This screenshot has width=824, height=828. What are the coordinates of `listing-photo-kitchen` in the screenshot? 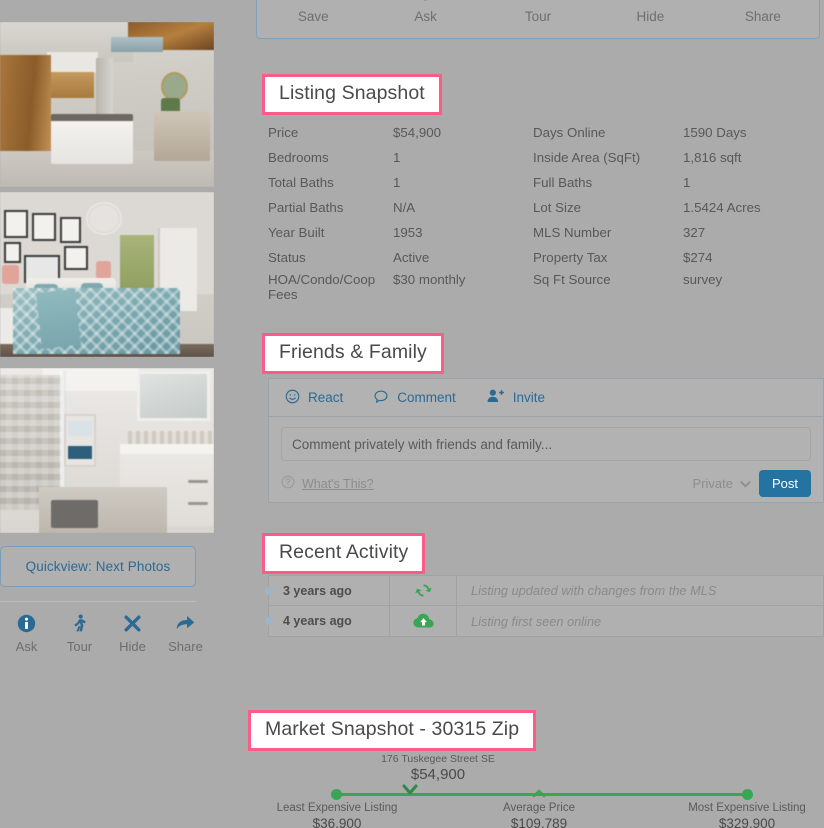 It's located at (107, 104).